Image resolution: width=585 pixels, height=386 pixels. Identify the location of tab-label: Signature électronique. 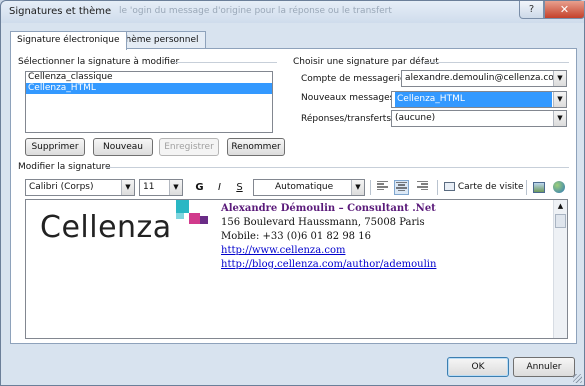
(68, 40).